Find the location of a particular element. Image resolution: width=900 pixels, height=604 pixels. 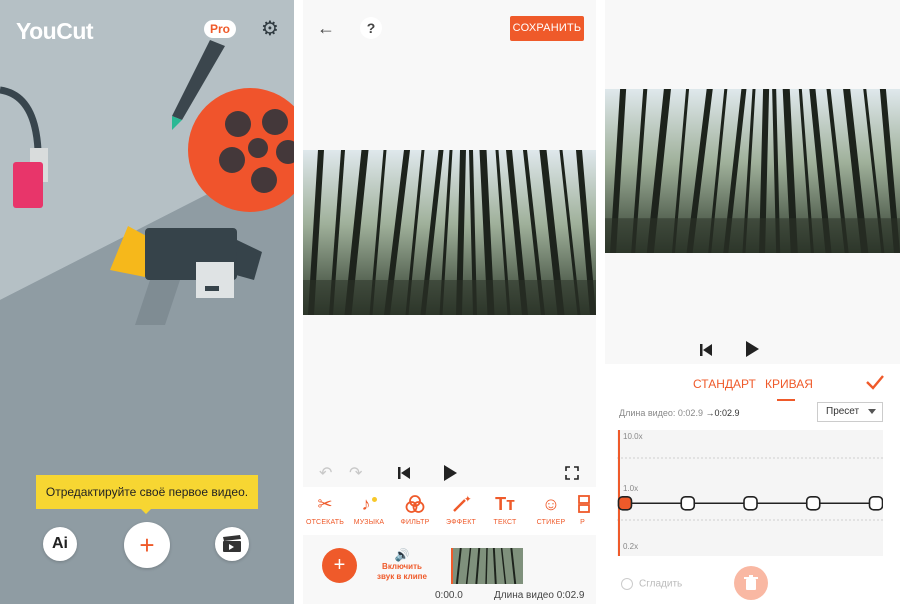

tool-music: ♪ МУЗЫКА is located at coordinates (369, 509).